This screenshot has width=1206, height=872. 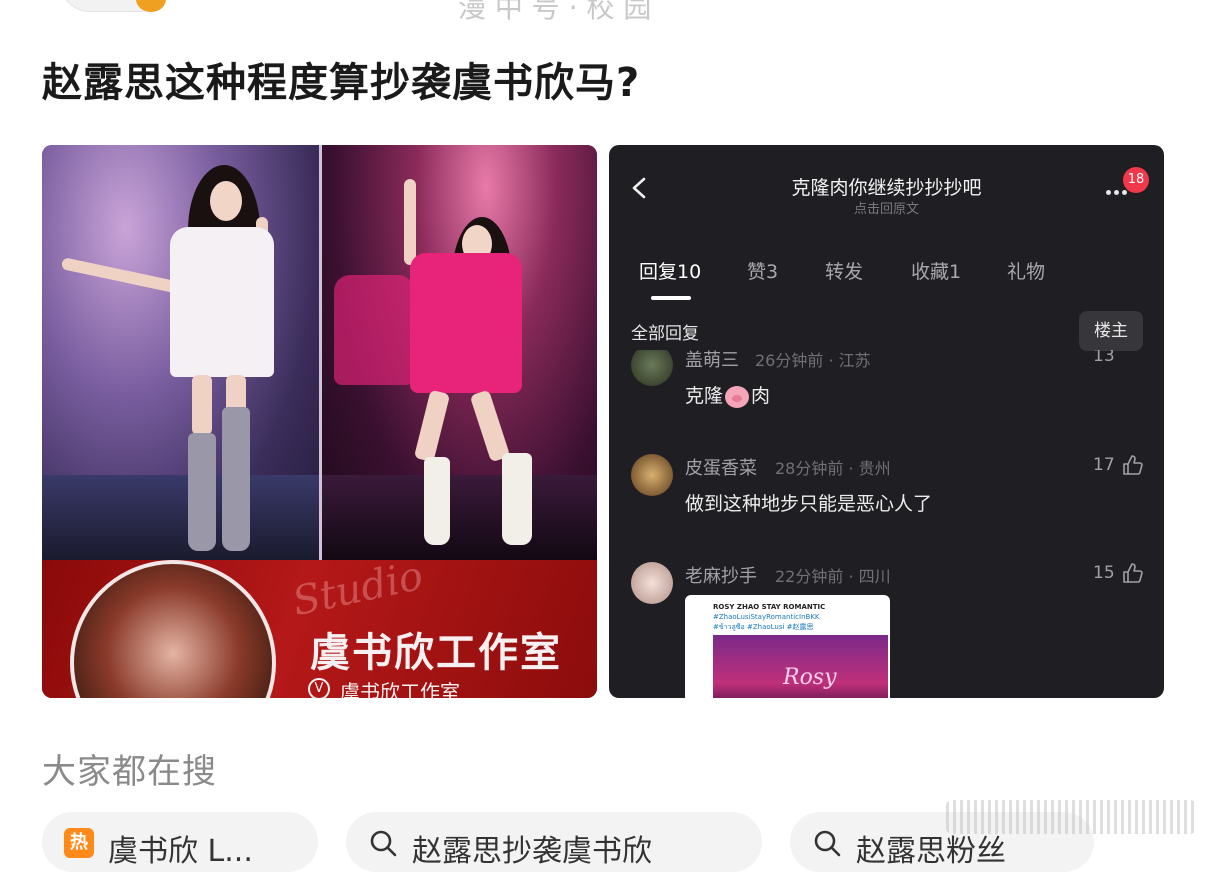 I want to click on header-partial-text: 漫 中 号 · 校 园, so click(x=555, y=12).